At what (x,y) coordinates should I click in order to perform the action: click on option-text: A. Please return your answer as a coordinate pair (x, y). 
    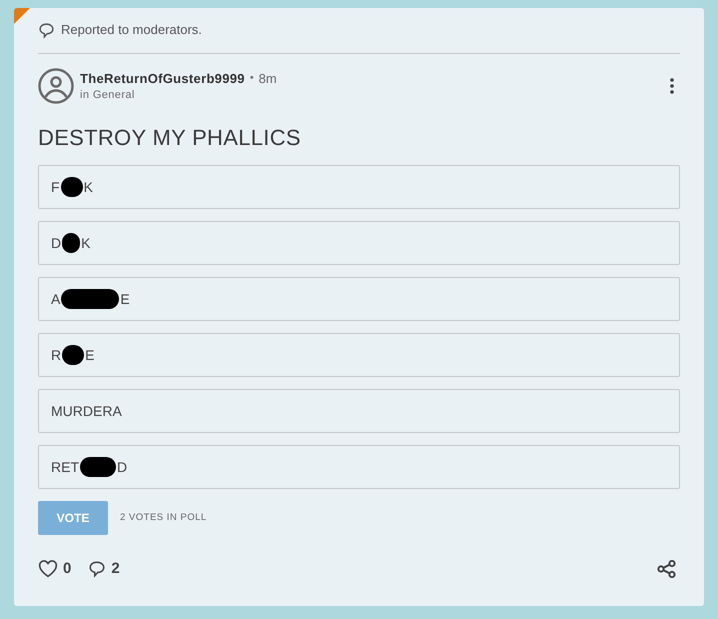
    Looking at the image, I should click on (55, 299).